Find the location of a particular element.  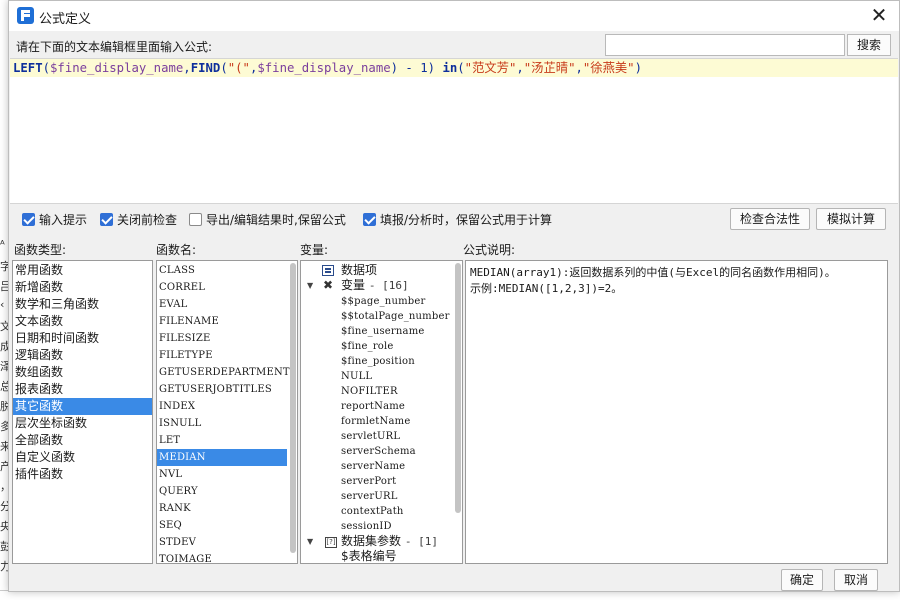

tree-node-count: - [1] is located at coordinates (421, 541).